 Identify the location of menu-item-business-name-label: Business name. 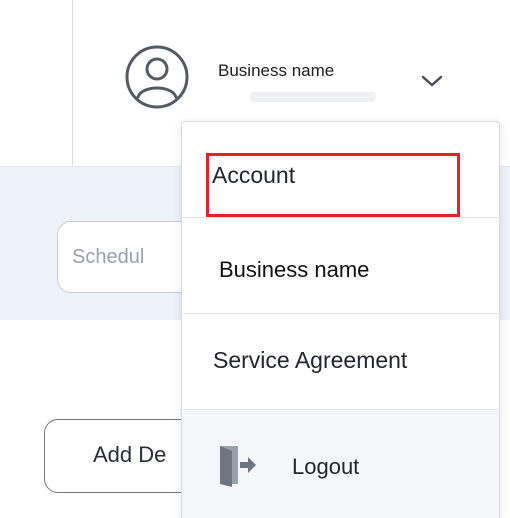
(294, 269).